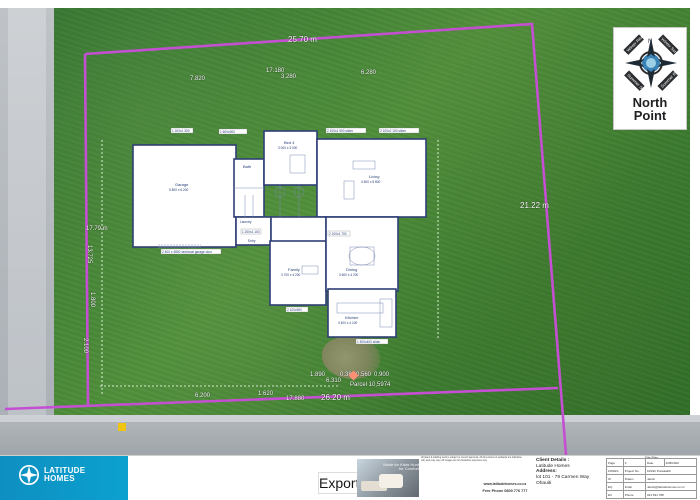 The width and height of the screenshot is (700, 500). I want to click on living-size: 4 500 x 5 800, so click(371, 182).